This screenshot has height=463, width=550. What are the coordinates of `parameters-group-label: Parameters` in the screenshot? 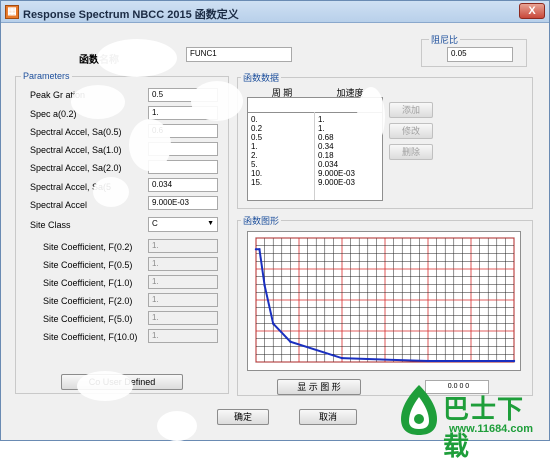 It's located at (46, 76).